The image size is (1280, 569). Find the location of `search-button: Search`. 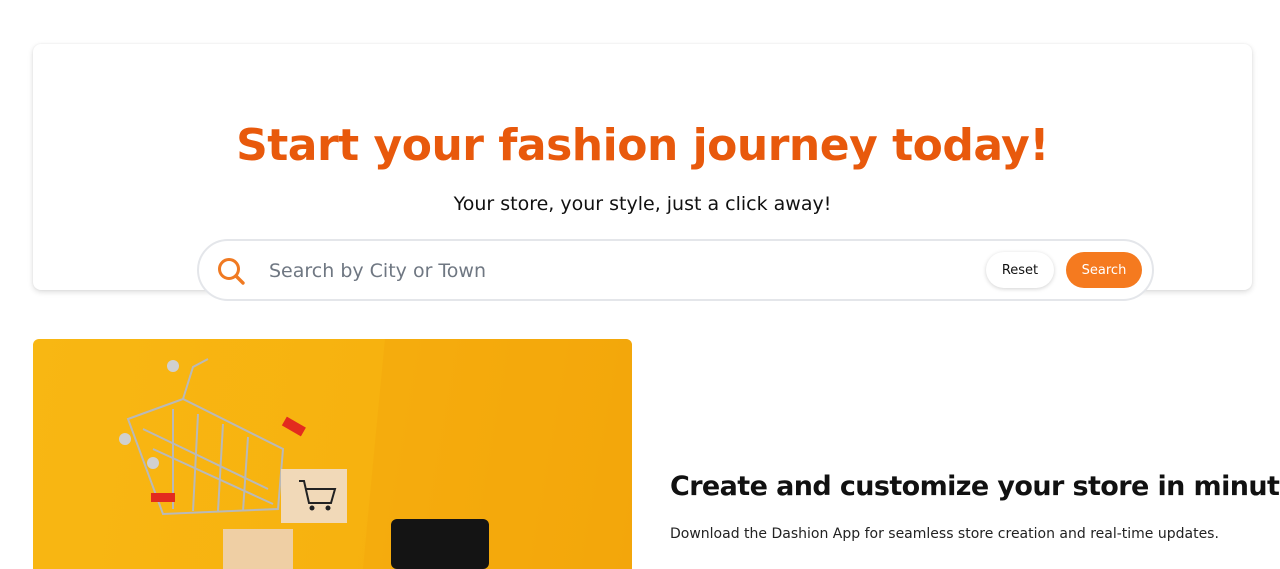

search-button: Search is located at coordinates (1104, 270).